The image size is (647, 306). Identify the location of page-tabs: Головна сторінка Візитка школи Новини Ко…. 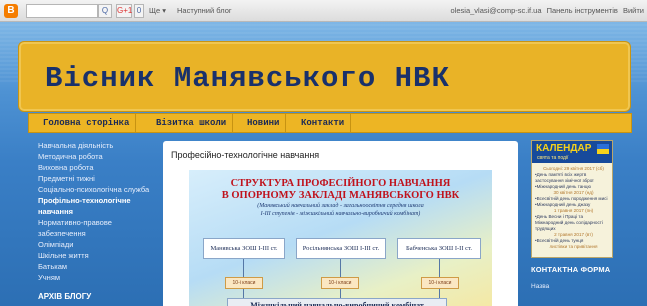
(330, 123).